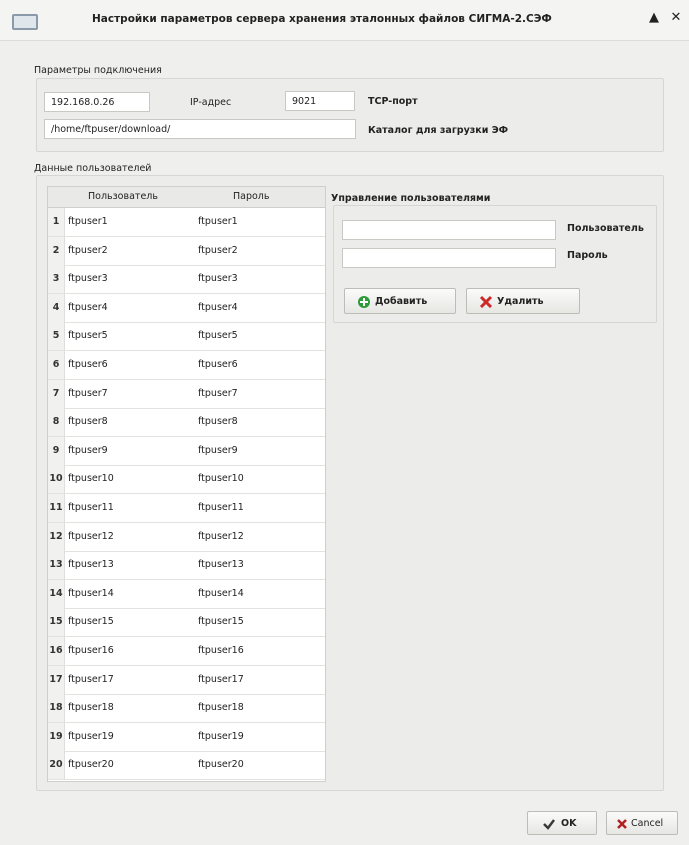  Describe the element at coordinates (186, 480) in the screenshot. I see `table-row: 10 ftpuser10 ftpuser10` at that location.